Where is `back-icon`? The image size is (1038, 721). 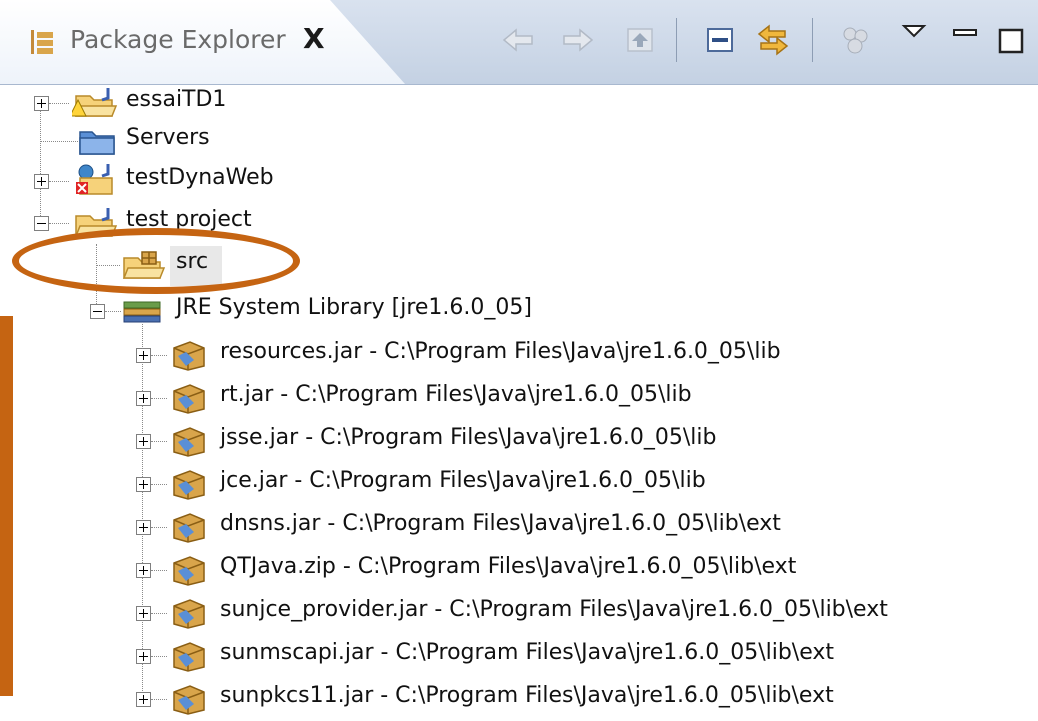 back-icon is located at coordinates (518, 40).